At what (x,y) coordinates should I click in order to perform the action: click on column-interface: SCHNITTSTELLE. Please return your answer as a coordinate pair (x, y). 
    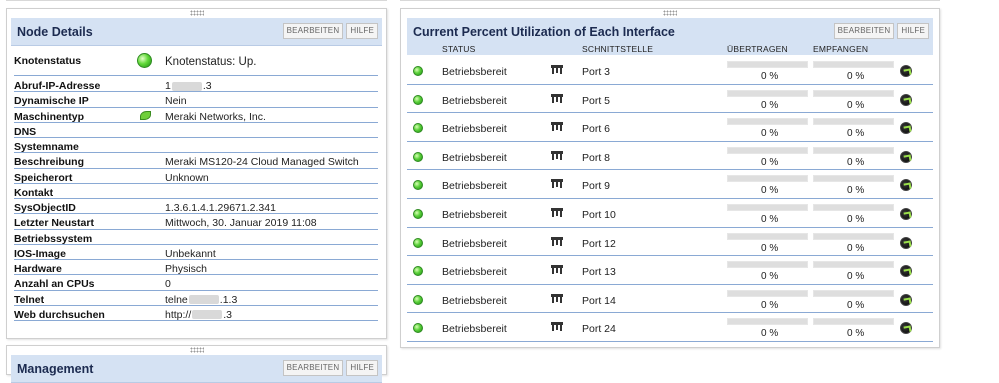
    Looking at the image, I should click on (617, 49).